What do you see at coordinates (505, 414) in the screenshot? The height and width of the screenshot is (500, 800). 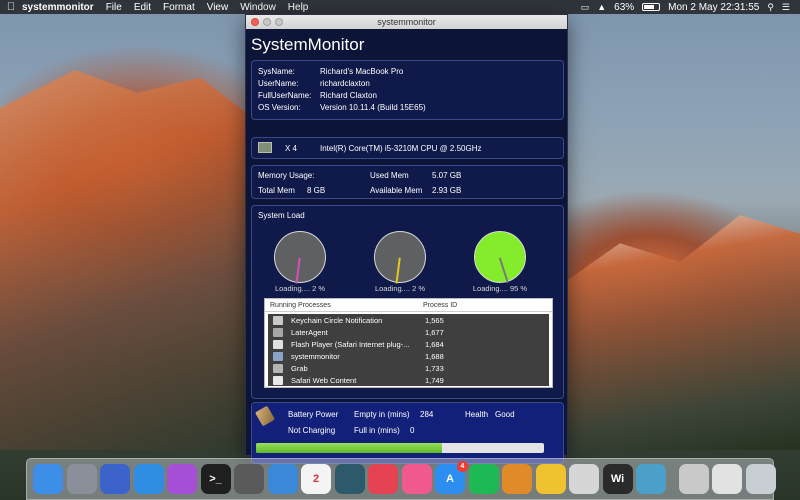 I see `health-value: Good` at bounding box center [505, 414].